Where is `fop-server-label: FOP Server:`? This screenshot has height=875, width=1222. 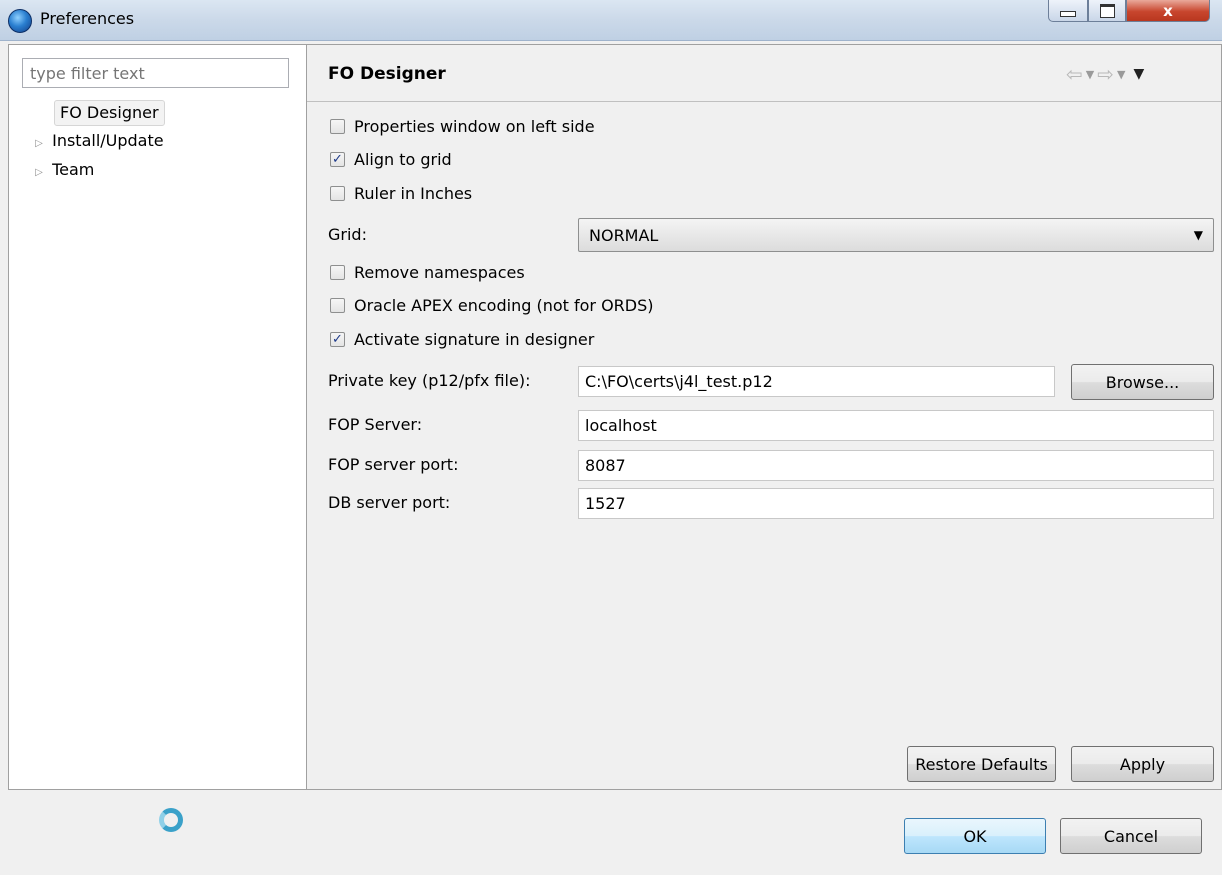 fop-server-label: FOP Server: is located at coordinates (375, 424).